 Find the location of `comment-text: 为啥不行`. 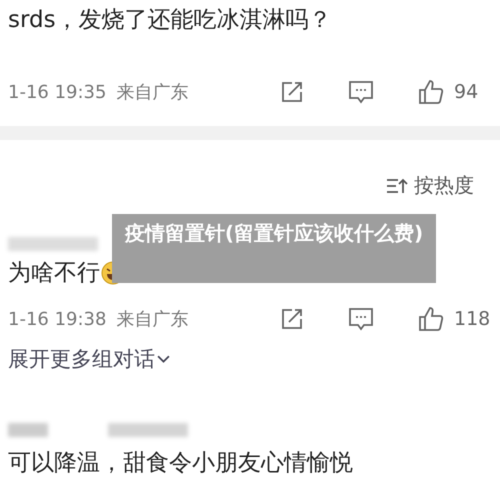

comment-text: 为啥不行 is located at coordinates (54, 273).